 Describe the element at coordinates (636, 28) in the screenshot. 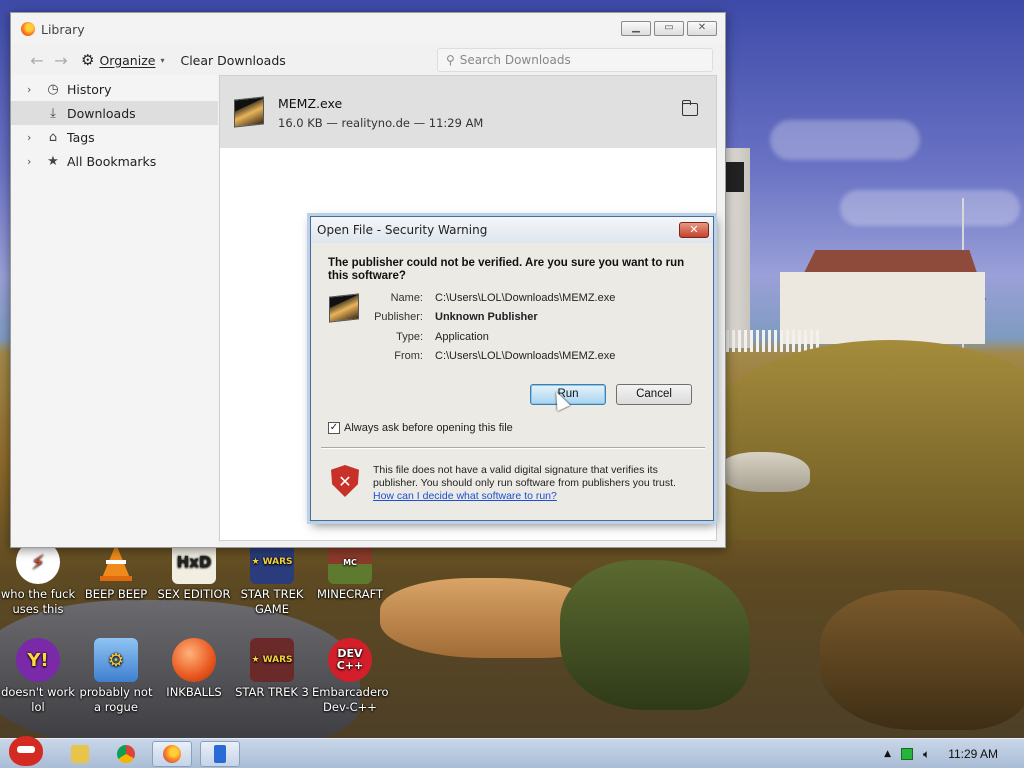

I see `minimize-button: ▁` at that location.